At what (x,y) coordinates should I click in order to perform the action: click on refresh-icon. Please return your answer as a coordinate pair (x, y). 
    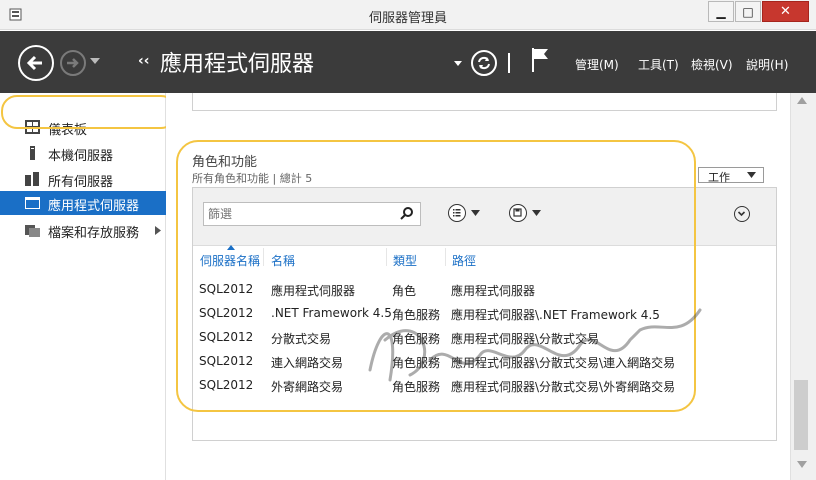
    Looking at the image, I should click on (484, 63).